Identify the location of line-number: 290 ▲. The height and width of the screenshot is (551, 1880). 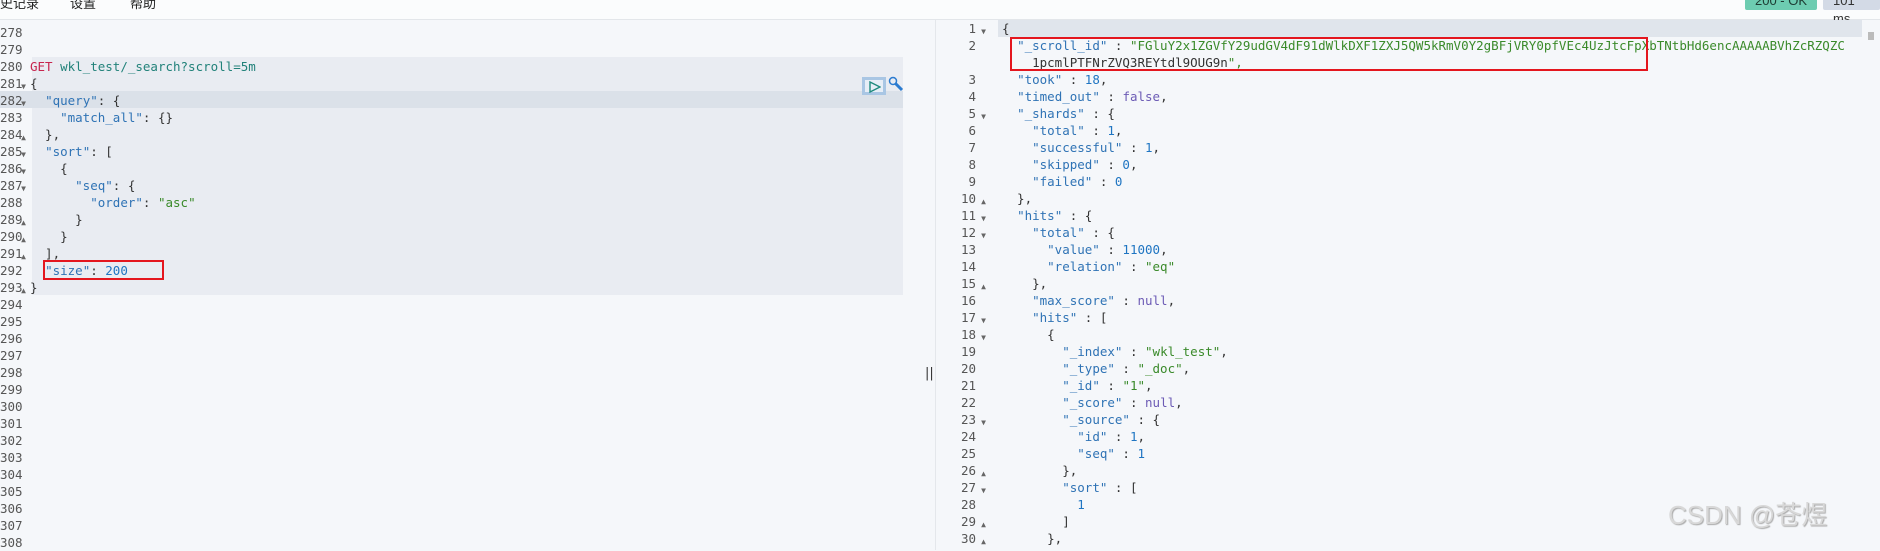
(14, 236).